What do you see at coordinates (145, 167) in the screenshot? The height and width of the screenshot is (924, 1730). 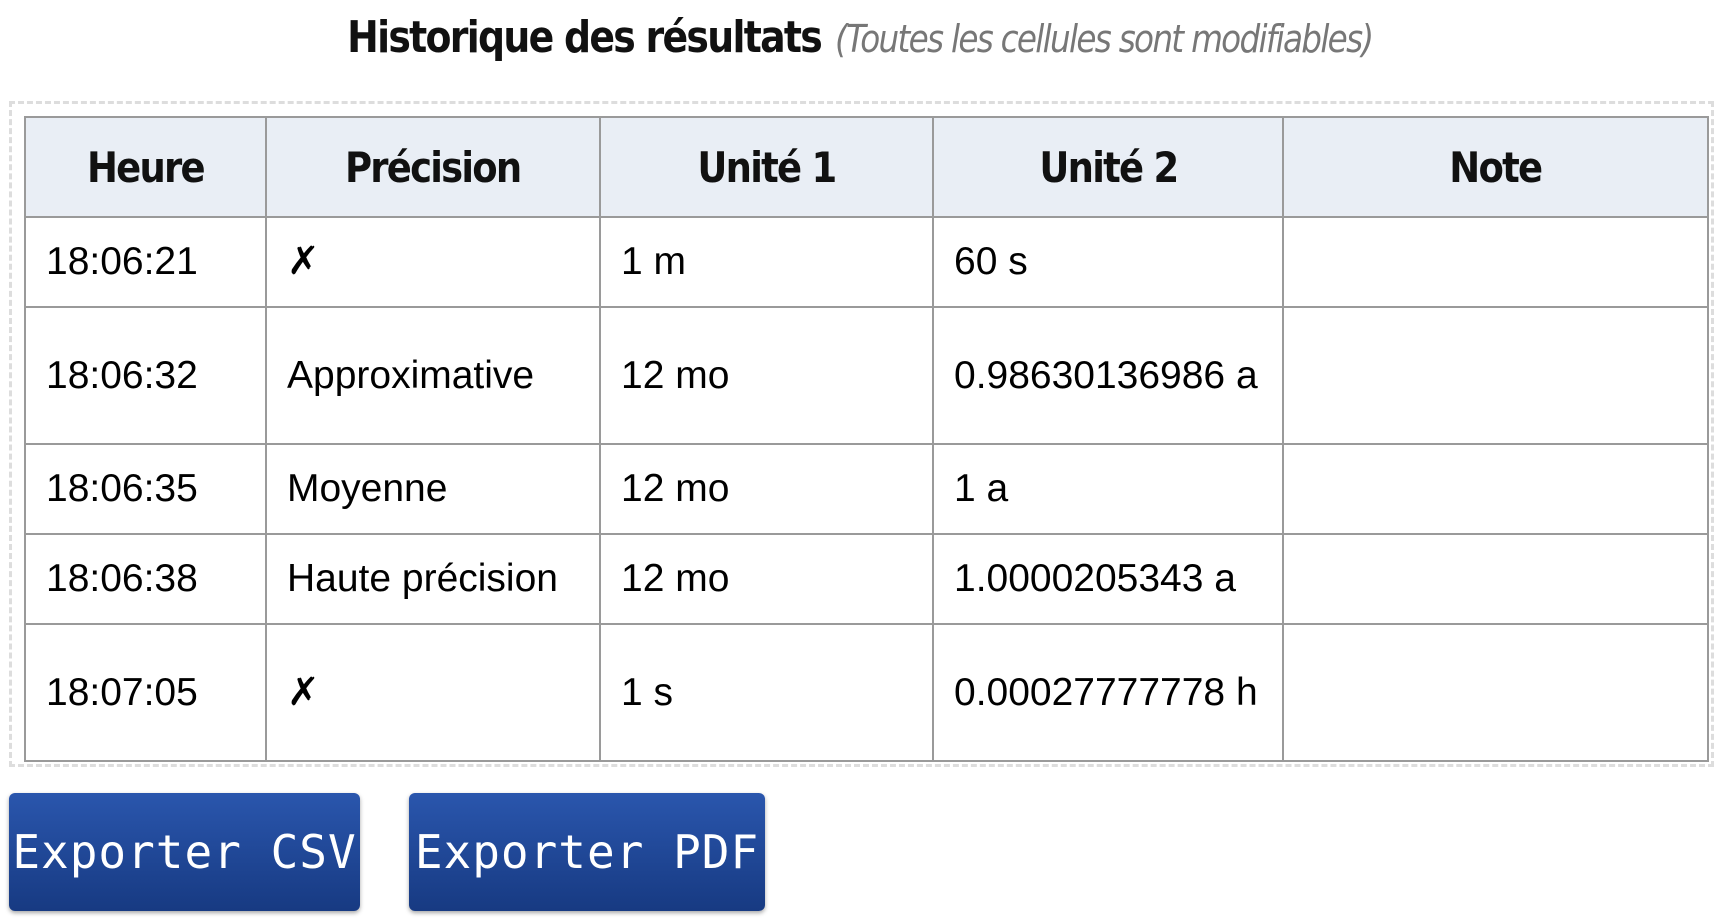 I see `column-header-heure: Heure` at bounding box center [145, 167].